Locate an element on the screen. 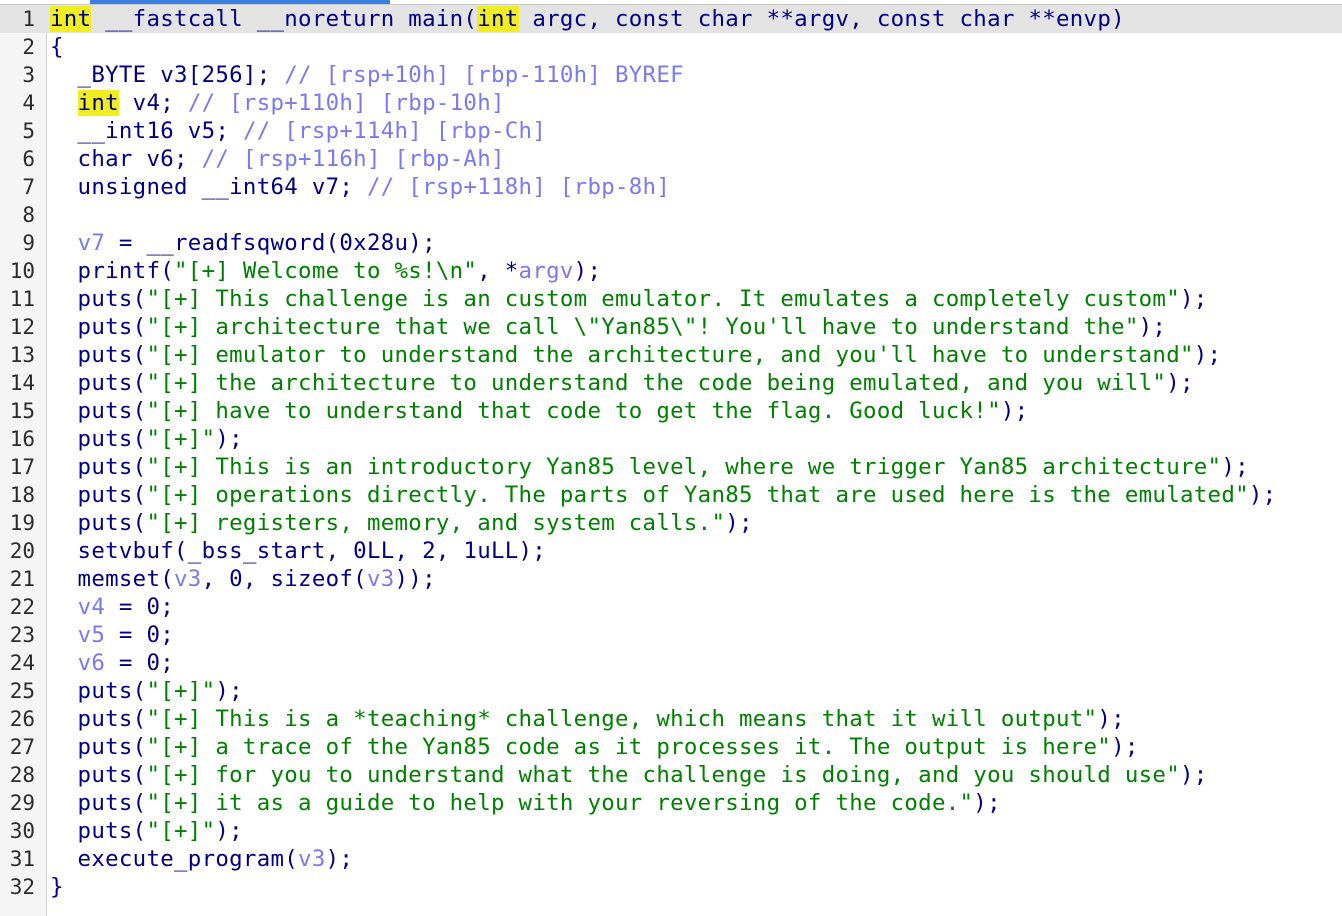 The width and height of the screenshot is (1342, 916). code-text: { is located at coordinates (57, 47).